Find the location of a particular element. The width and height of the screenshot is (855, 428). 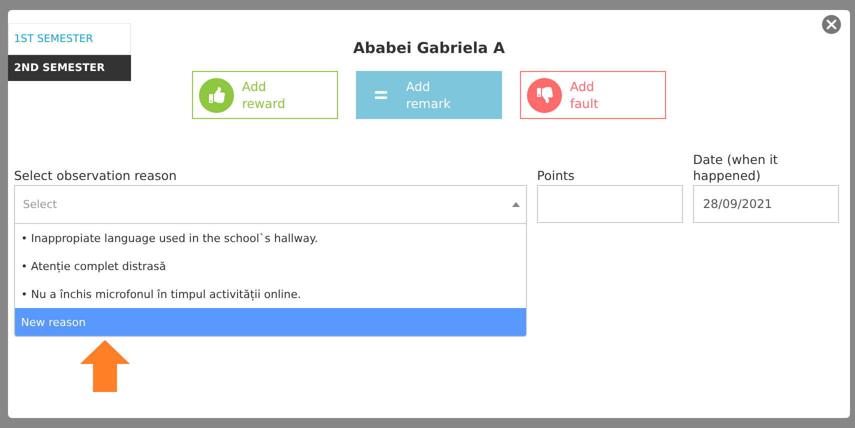

semester-tab: 2ND SEMESTER is located at coordinates (69, 68).